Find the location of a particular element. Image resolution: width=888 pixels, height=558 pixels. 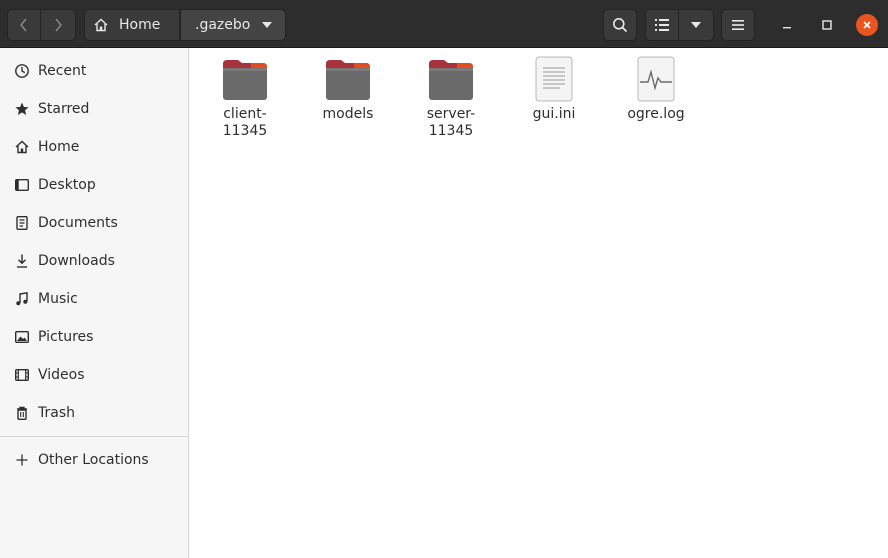

sidebar-item-trash: Trash is located at coordinates (94, 413).